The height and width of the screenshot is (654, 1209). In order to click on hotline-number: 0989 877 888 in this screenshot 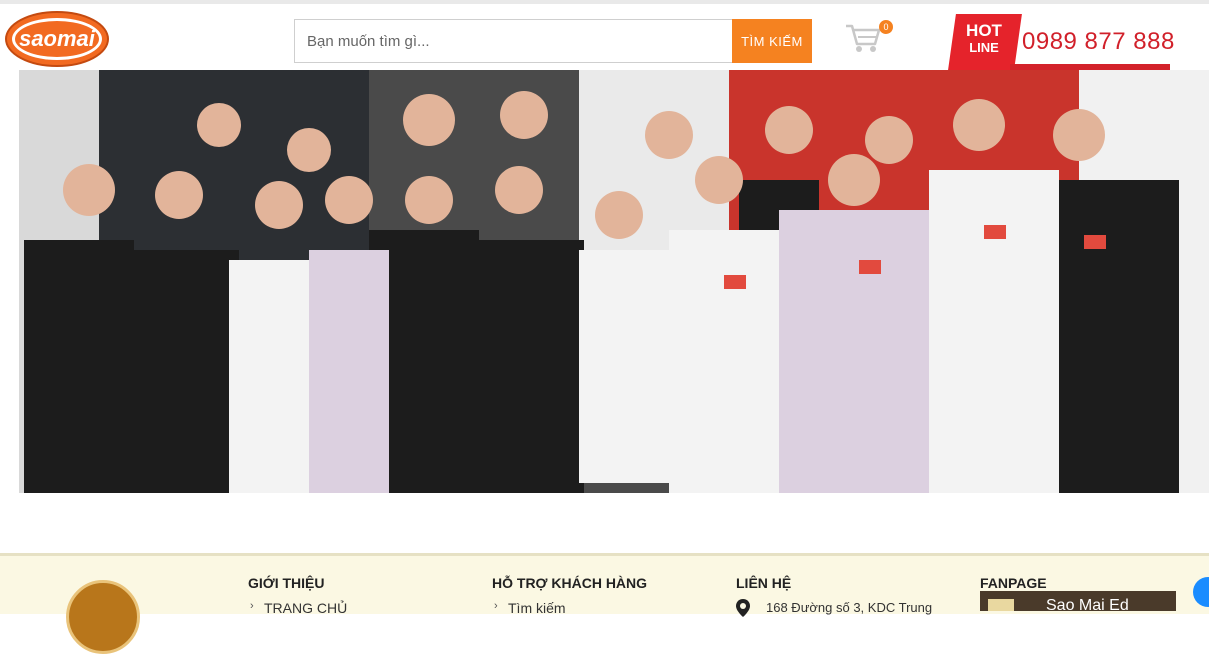, I will do `click(1098, 42)`.